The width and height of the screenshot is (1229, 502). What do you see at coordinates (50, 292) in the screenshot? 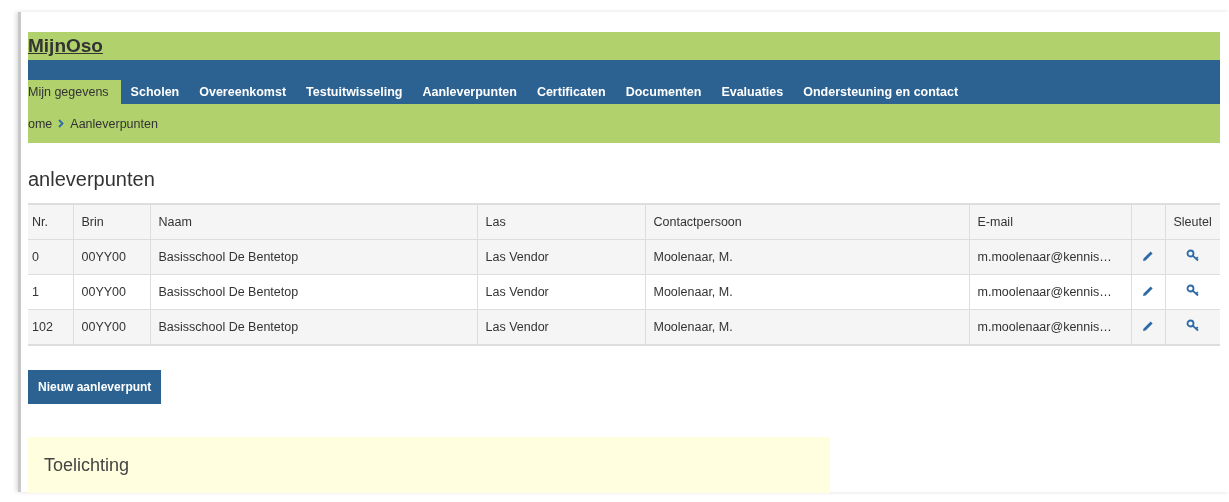
I see `table-cell: 1` at bounding box center [50, 292].